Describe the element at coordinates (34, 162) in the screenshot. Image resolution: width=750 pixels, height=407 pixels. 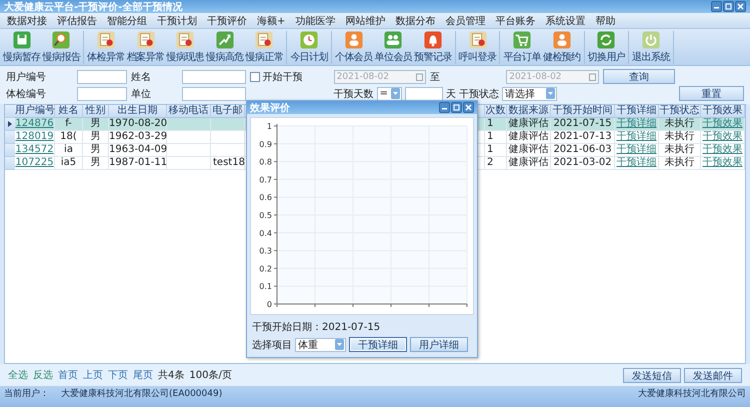
I see `user-id-link: 107225` at that location.